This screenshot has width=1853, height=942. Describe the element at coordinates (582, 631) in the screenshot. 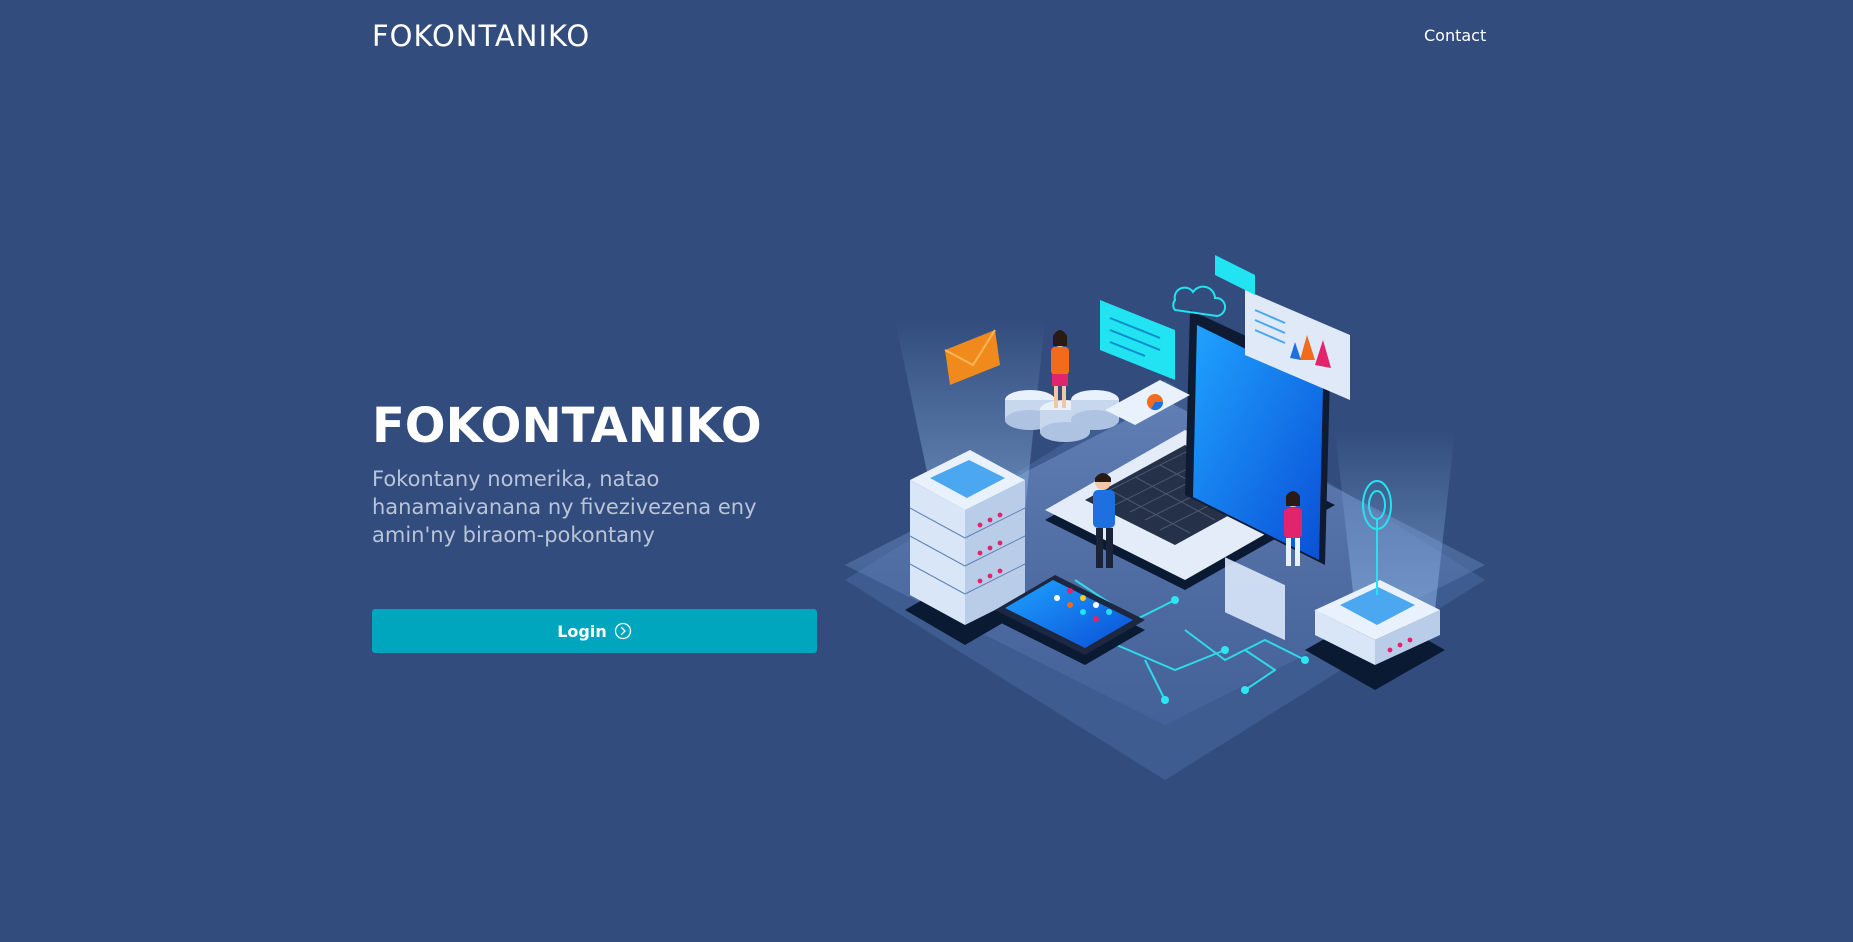

I see `login-button-label: Login` at that location.